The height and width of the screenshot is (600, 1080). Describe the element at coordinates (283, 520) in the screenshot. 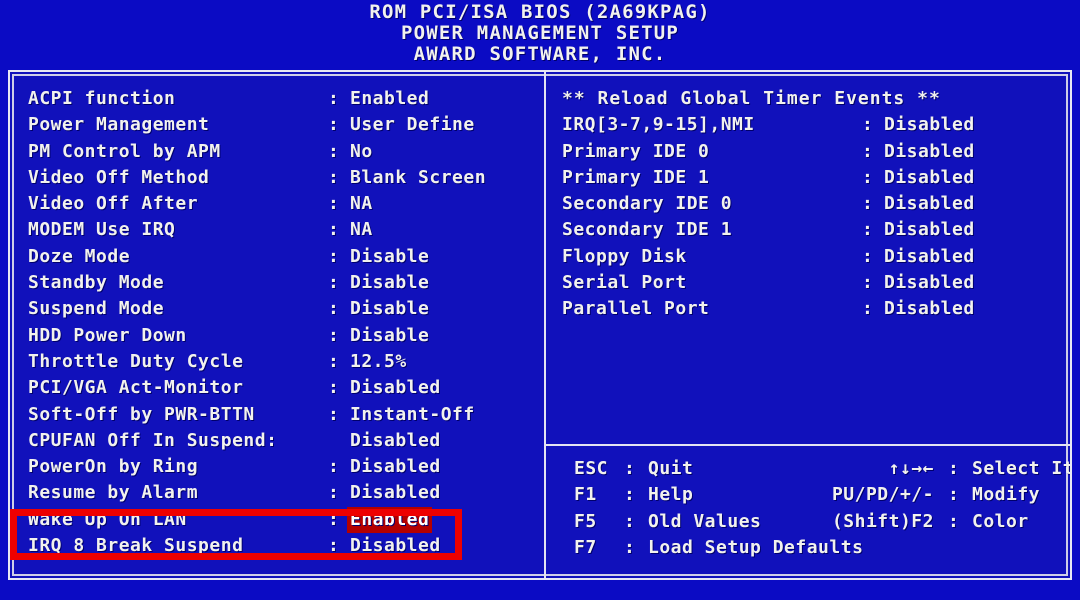

I see `setting-row: Wake Up On LAN: Enabled` at that location.